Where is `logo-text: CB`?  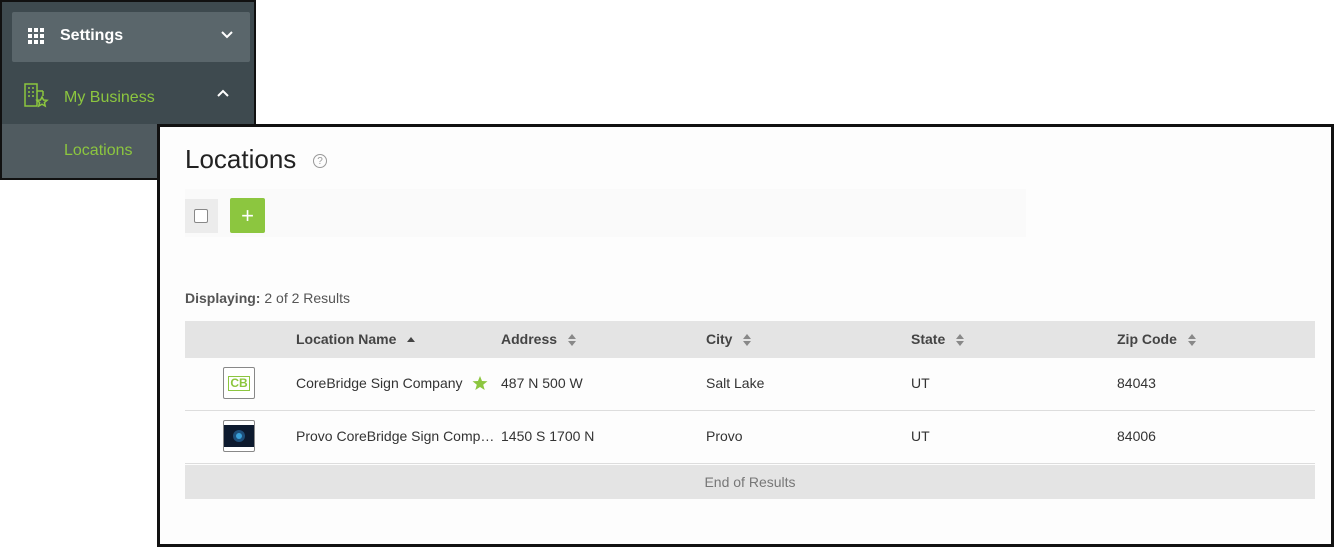 logo-text: CB is located at coordinates (239, 383).